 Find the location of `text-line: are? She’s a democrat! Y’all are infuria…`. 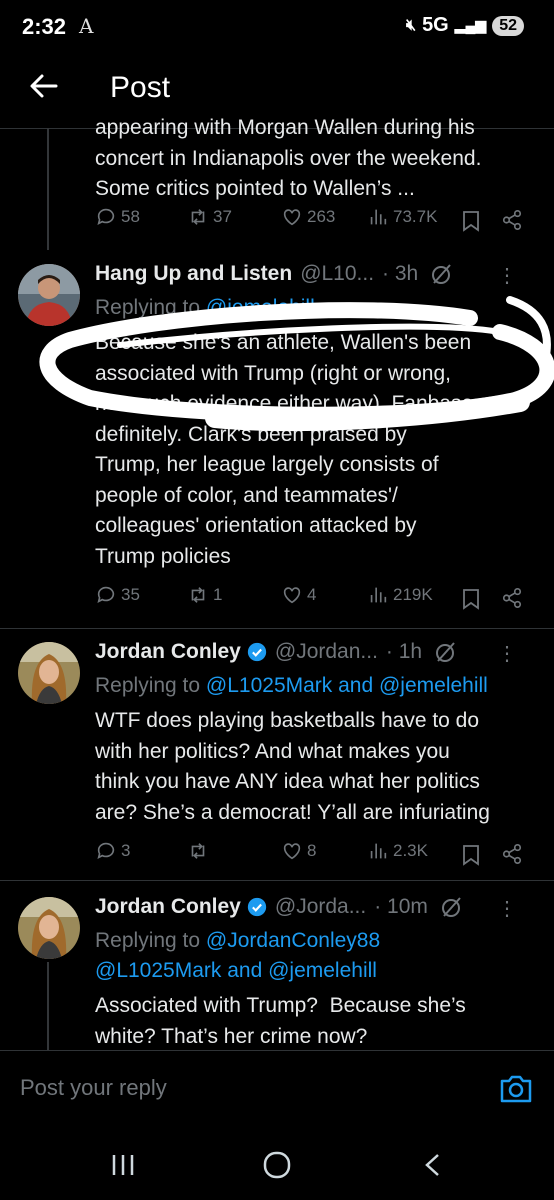

text-line: are? She’s a democrat! Y’all are infuria… is located at coordinates (292, 812).